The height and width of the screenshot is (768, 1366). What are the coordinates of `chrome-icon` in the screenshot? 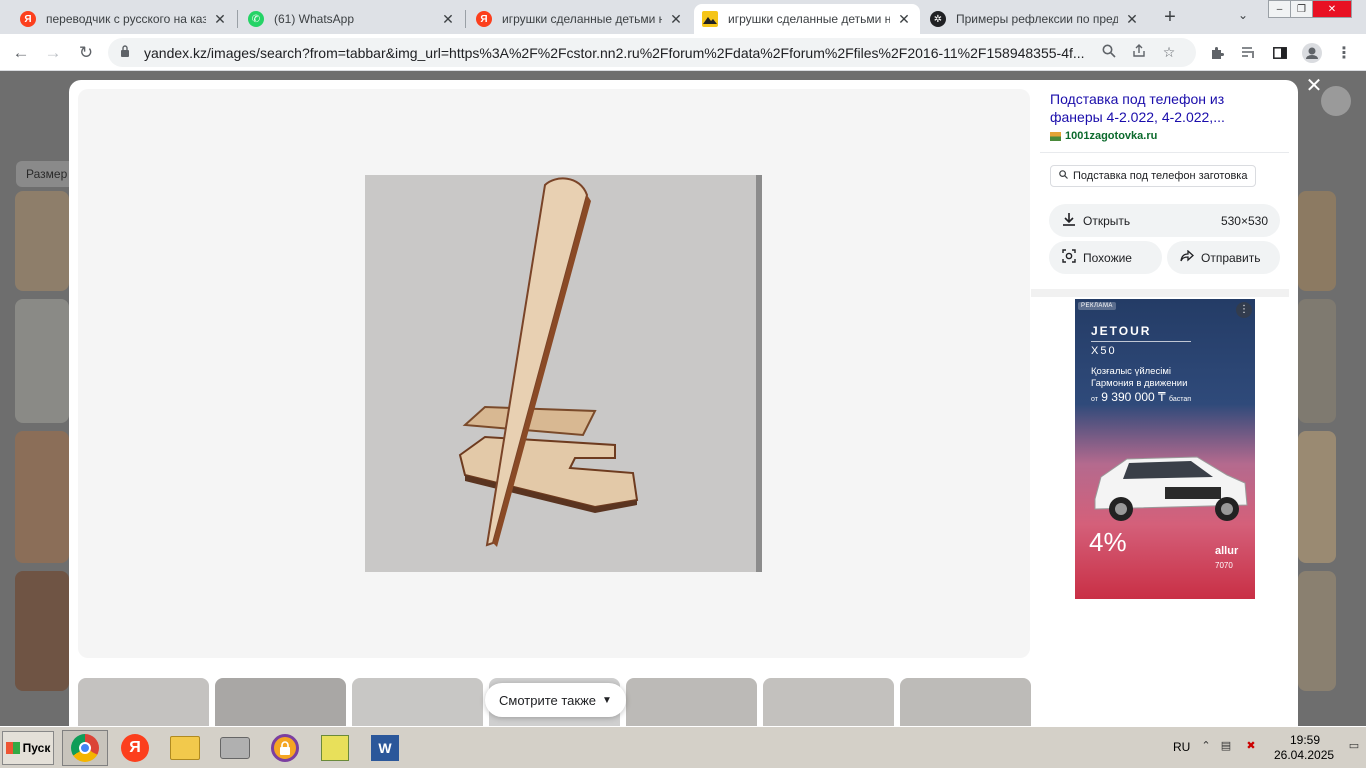 It's located at (85, 748).